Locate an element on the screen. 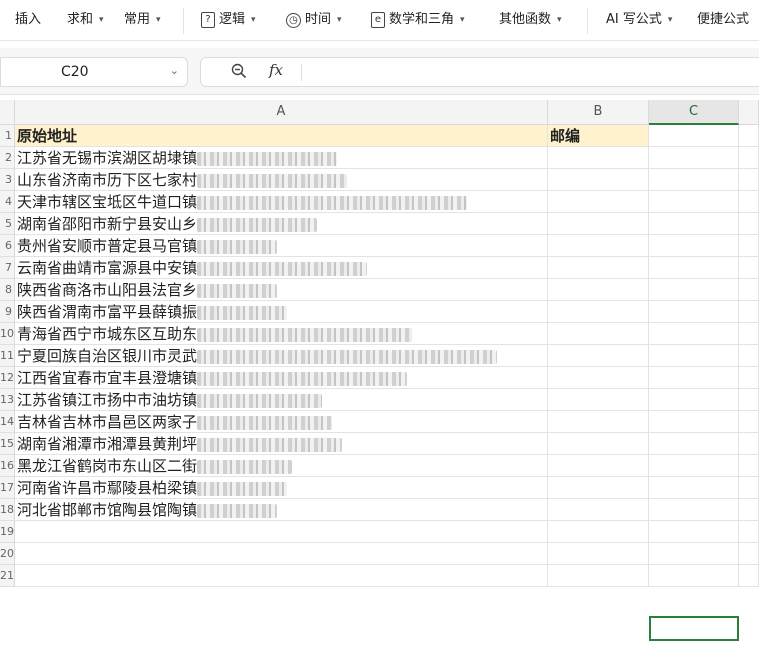 The width and height of the screenshot is (759, 660). row-header: 17 is located at coordinates (7, 488).